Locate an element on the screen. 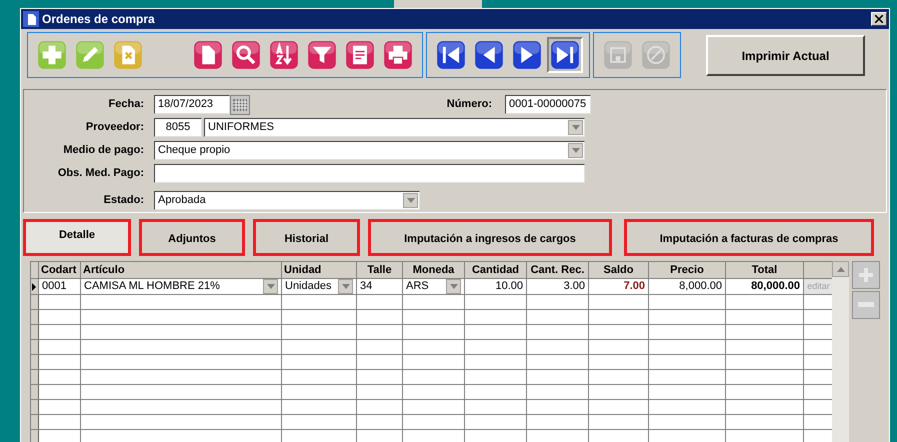 The width and height of the screenshot is (897, 442). date-field: 18/07/2023 is located at coordinates (192, 104).